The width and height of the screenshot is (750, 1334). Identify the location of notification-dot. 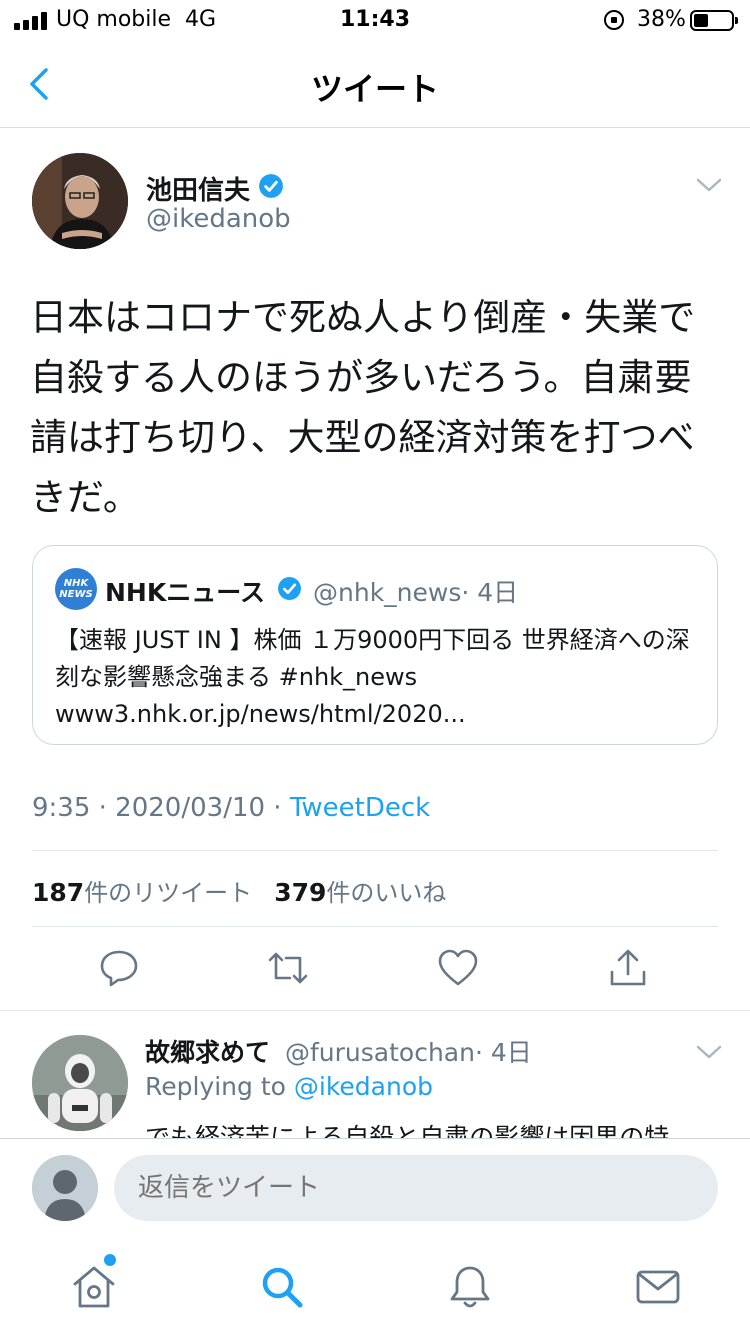
(110, 1260).